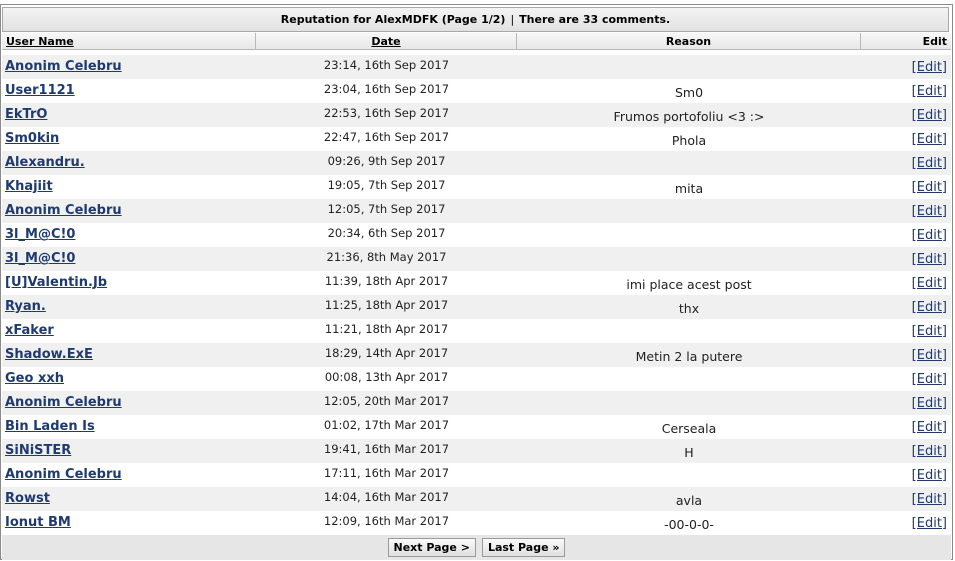 Image resolution: width=955 pixels, height=561 pixels. Describe the element at coordinates (386, 449) in the screenshot. I see `date-cell: 19:41, 16th Mar 2017` at that location.